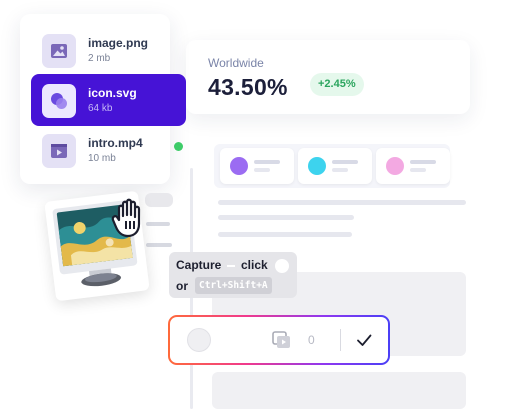 The image size is (511, 409). What do you see at coordinates (339, 390) in the screenshot?
I see `content-block` at bounding box center [339, 390].